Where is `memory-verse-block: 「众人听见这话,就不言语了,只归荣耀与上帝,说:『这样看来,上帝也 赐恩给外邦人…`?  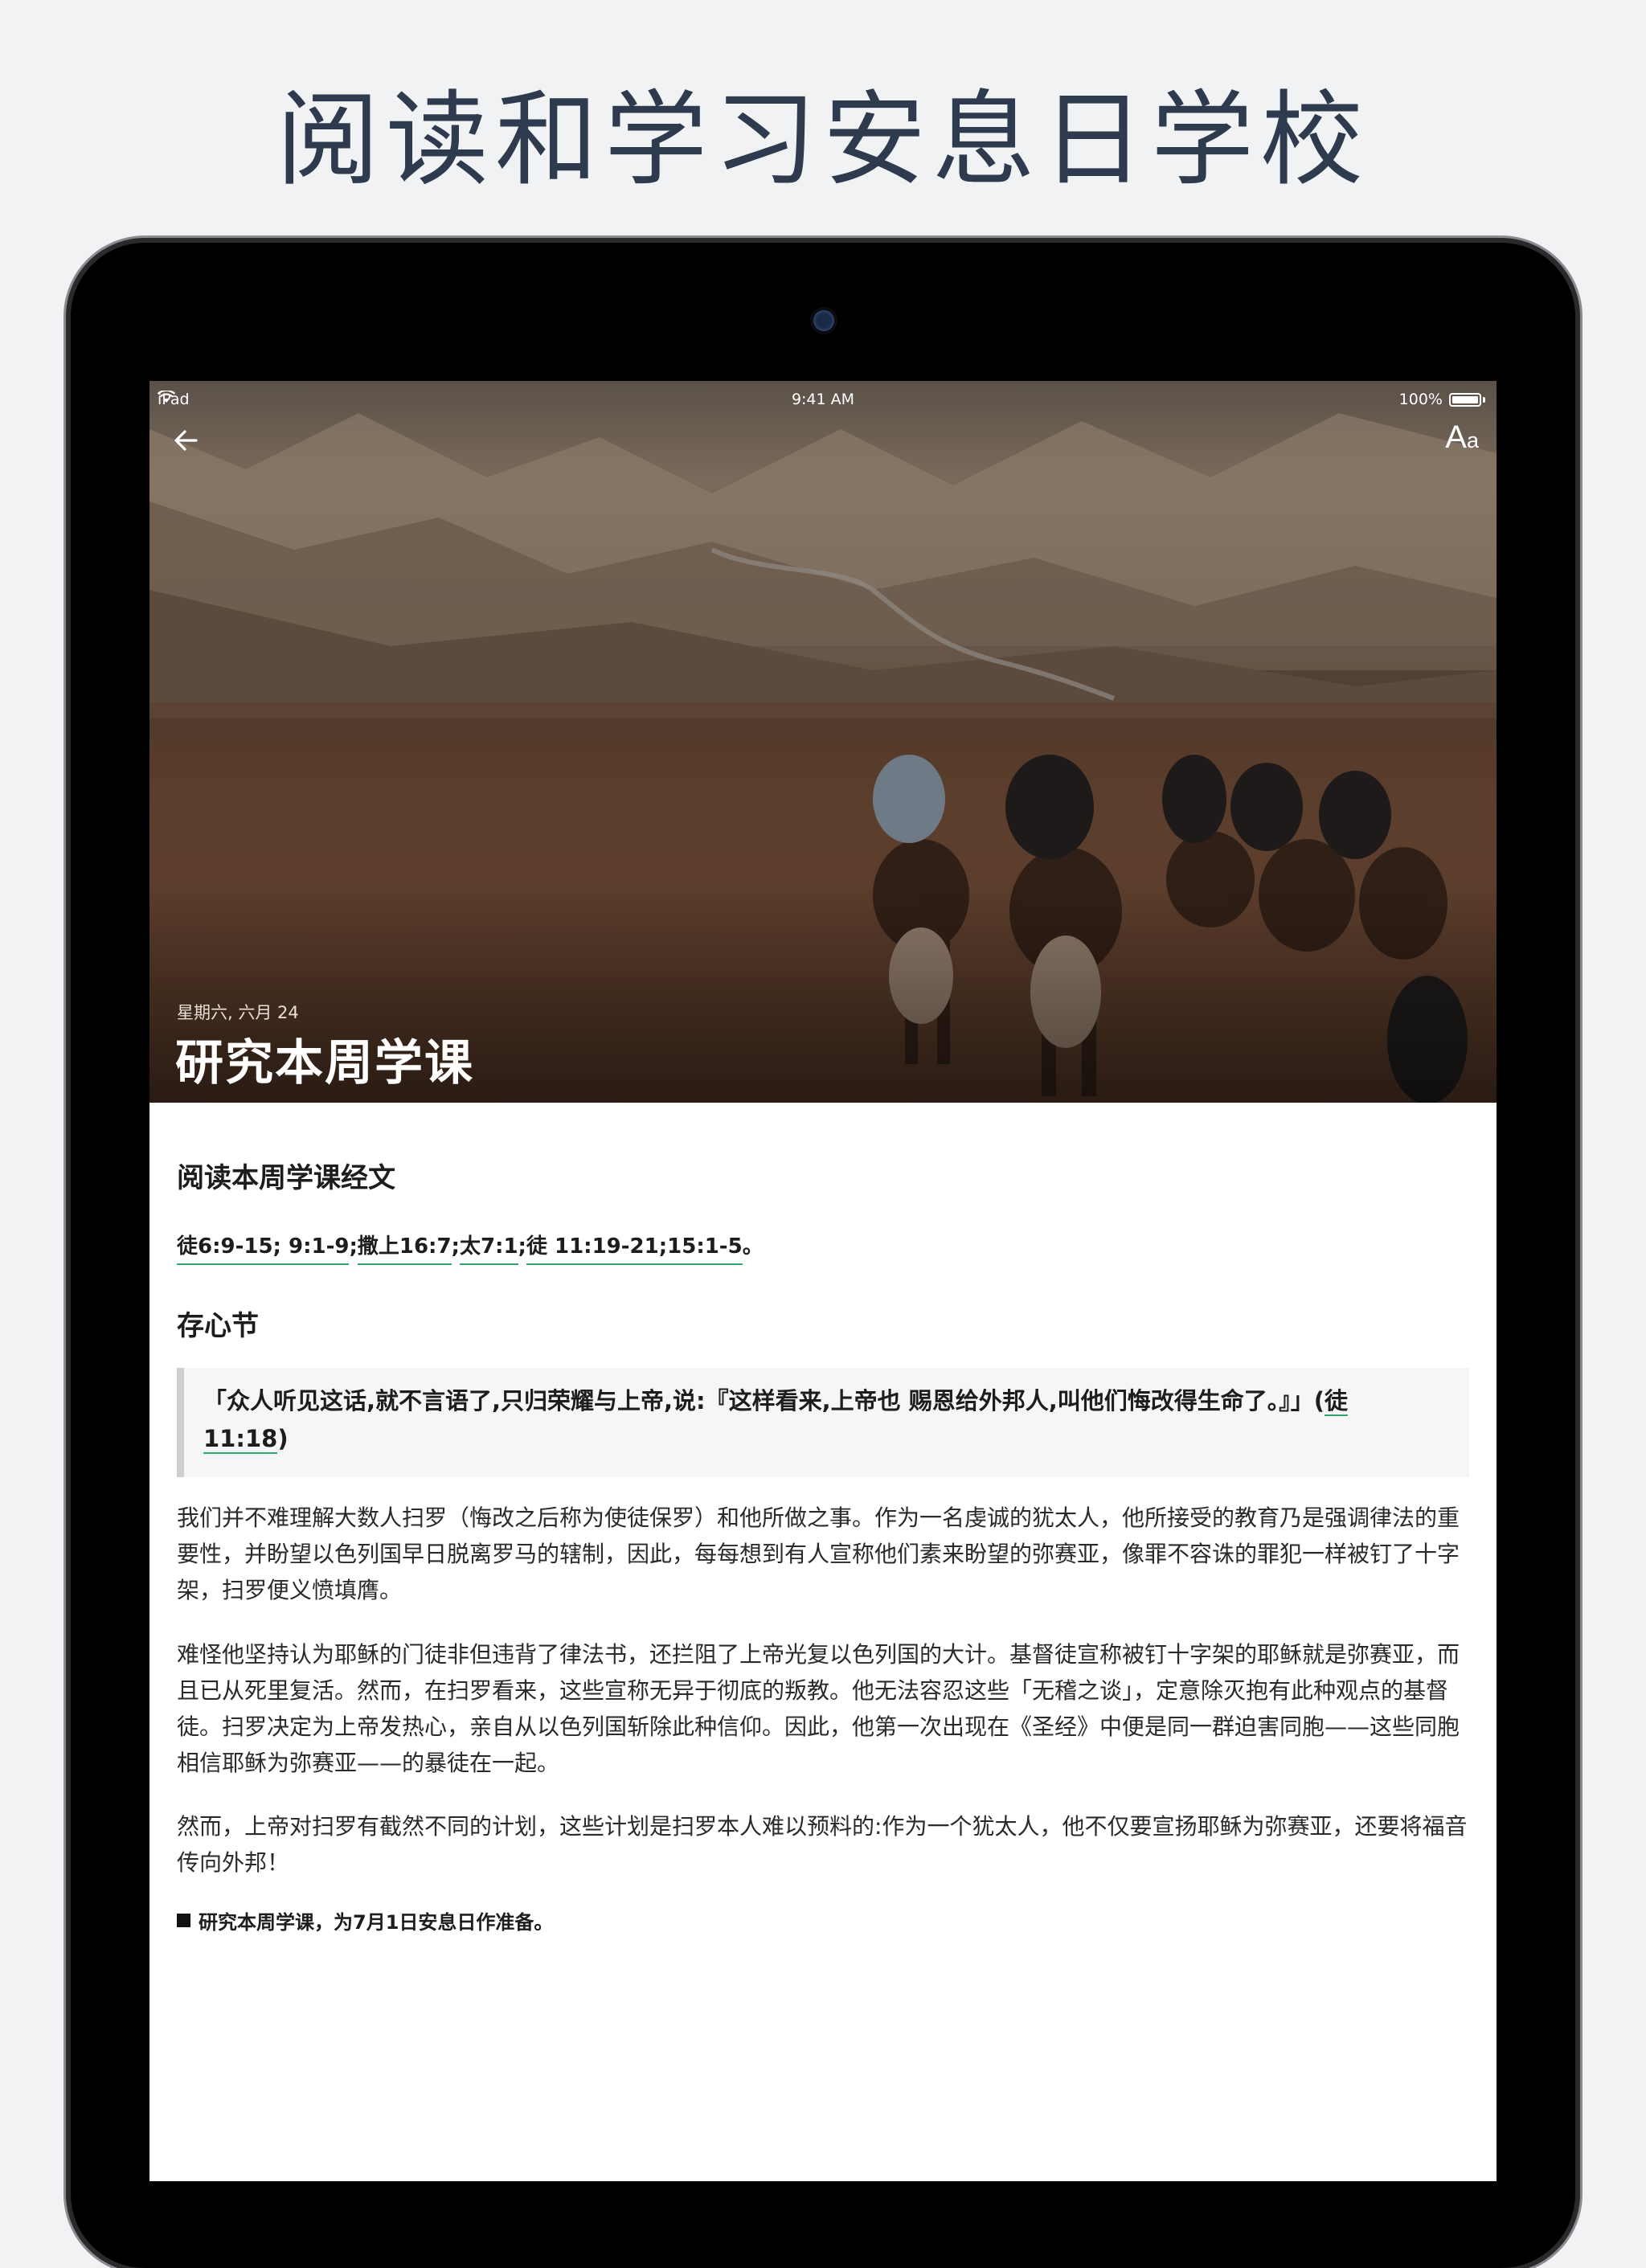
memory-verse-block: 「众人听见这话,就不言语了,只归荣耀与上帝,说:『这样看来,上帝也 赐恩给外邦人… is located at coordinates (823, 1422).